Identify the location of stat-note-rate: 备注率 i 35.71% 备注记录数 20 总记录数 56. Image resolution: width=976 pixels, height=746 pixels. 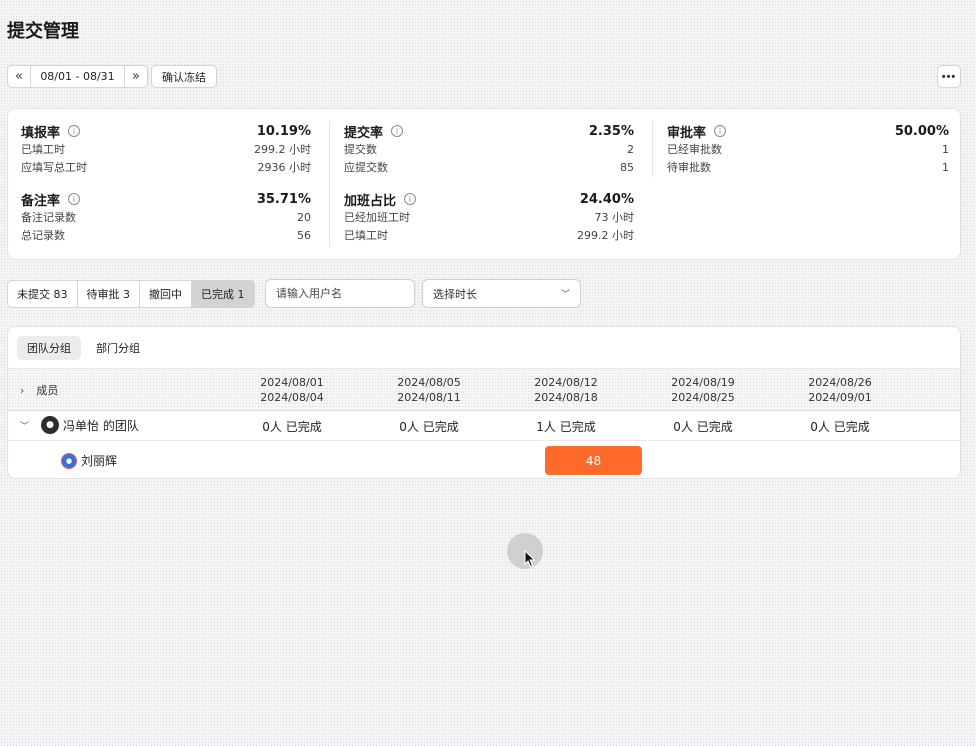
(166, 217).